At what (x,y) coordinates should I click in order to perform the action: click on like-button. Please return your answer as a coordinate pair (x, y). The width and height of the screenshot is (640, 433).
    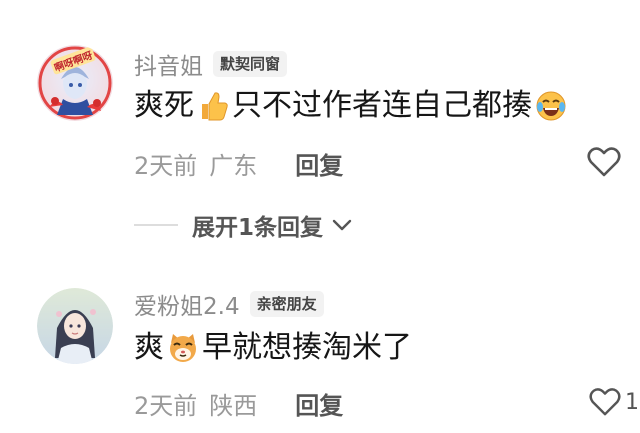
    Looking at the image, I should click on (604, 162).